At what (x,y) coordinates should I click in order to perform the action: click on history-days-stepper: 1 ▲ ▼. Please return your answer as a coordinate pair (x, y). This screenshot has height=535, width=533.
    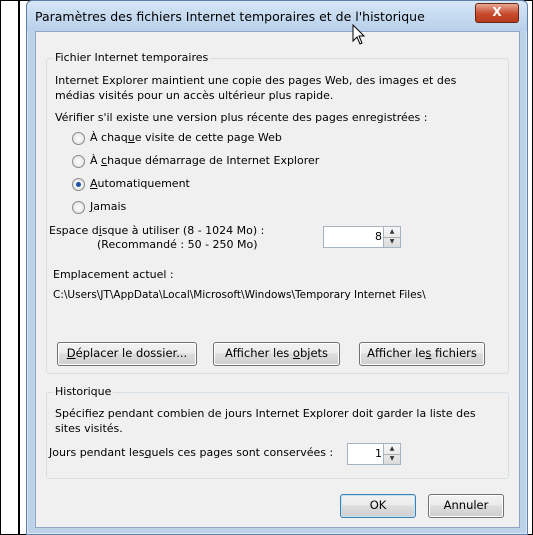
    Looking at the image, I should click on (374, 454).